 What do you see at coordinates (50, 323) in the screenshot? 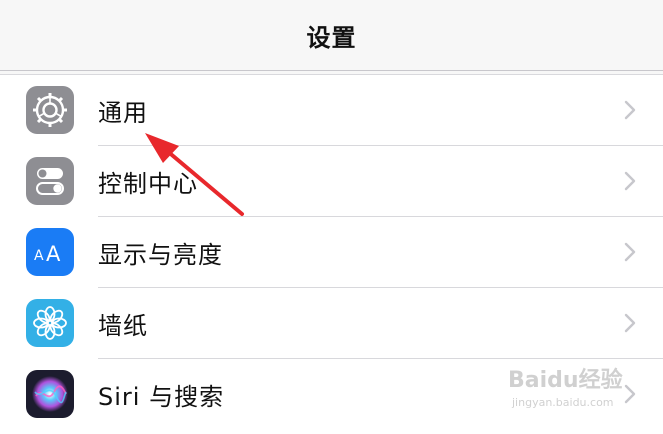
I see `flower-icon` at bounding box center [50, 323].